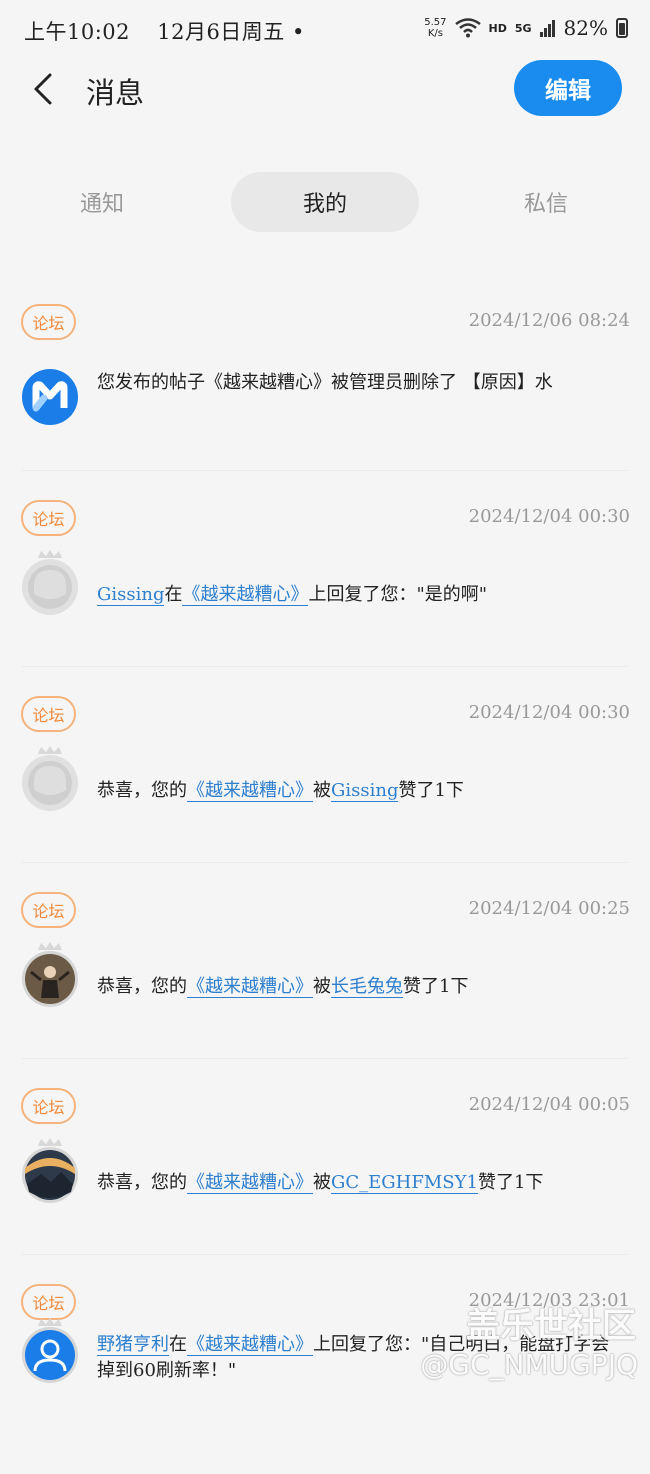  I want to click on watermark-title: 盖乐世社区, so click(551, 1326).